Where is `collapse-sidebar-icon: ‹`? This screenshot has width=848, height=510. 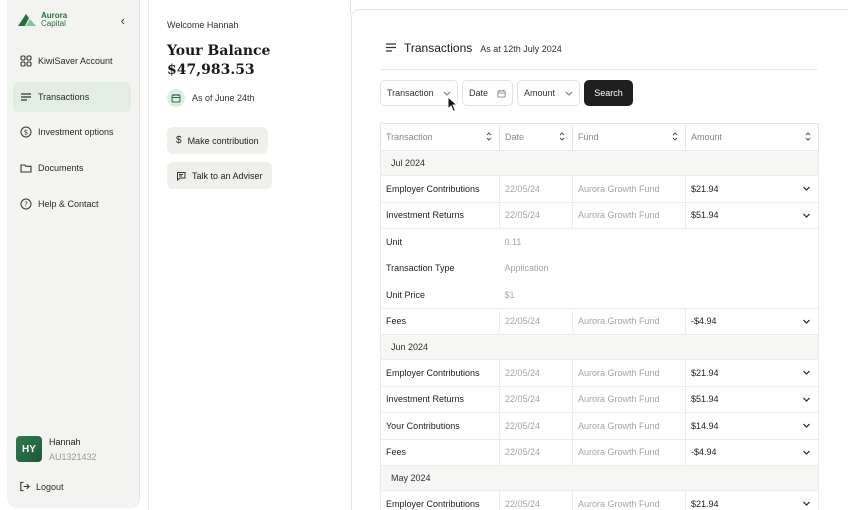
collapse-sidebar-icon: ‹ is located at coordinates (123, 20).